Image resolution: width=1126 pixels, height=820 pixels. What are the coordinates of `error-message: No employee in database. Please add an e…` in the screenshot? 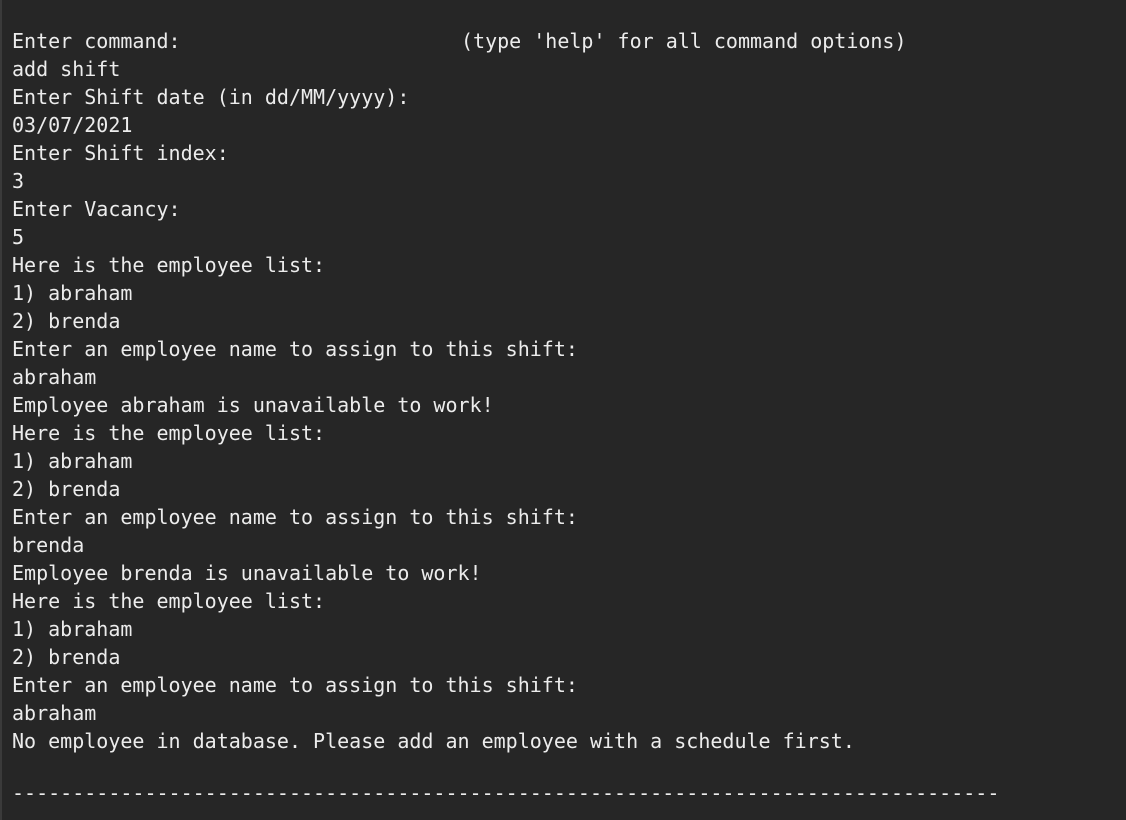 It's located at (433, 741).